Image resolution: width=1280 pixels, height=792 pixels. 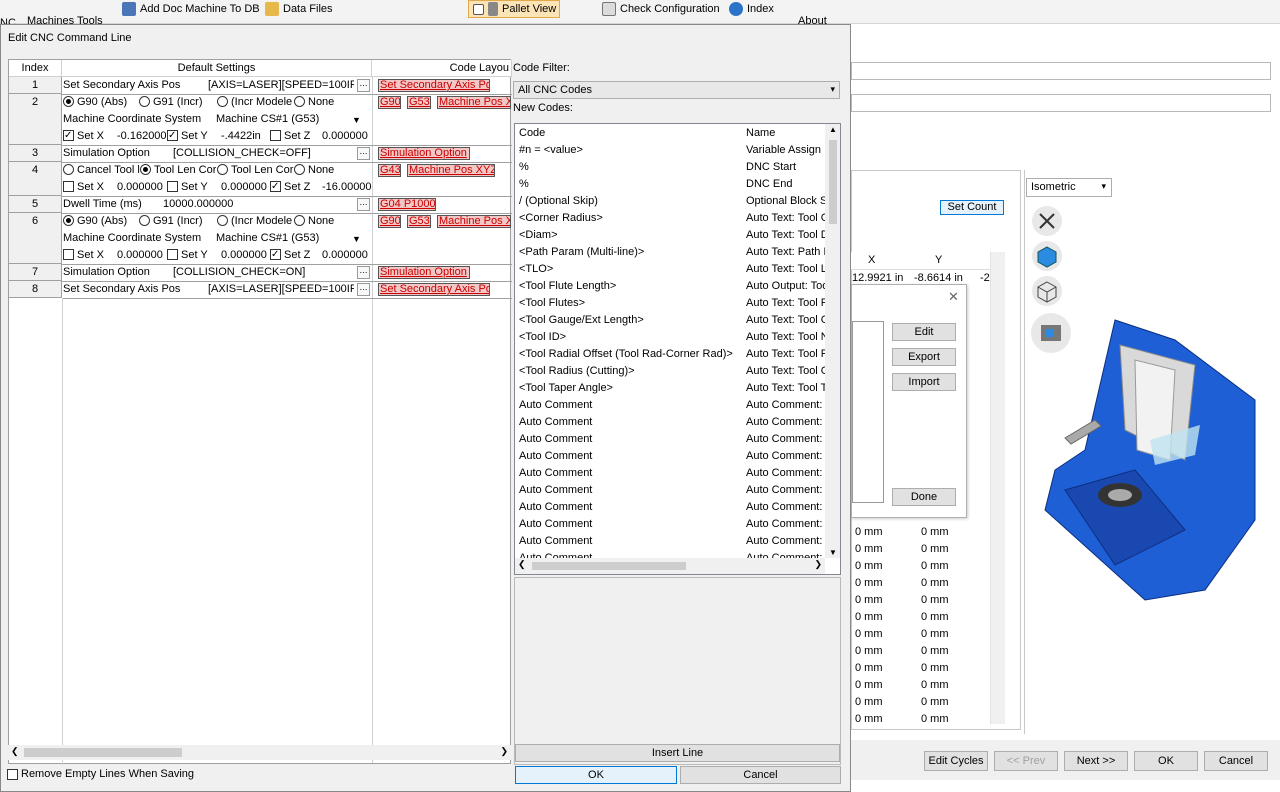 I want to click on shaded-cube-icon, so click(x=1047, y=256).